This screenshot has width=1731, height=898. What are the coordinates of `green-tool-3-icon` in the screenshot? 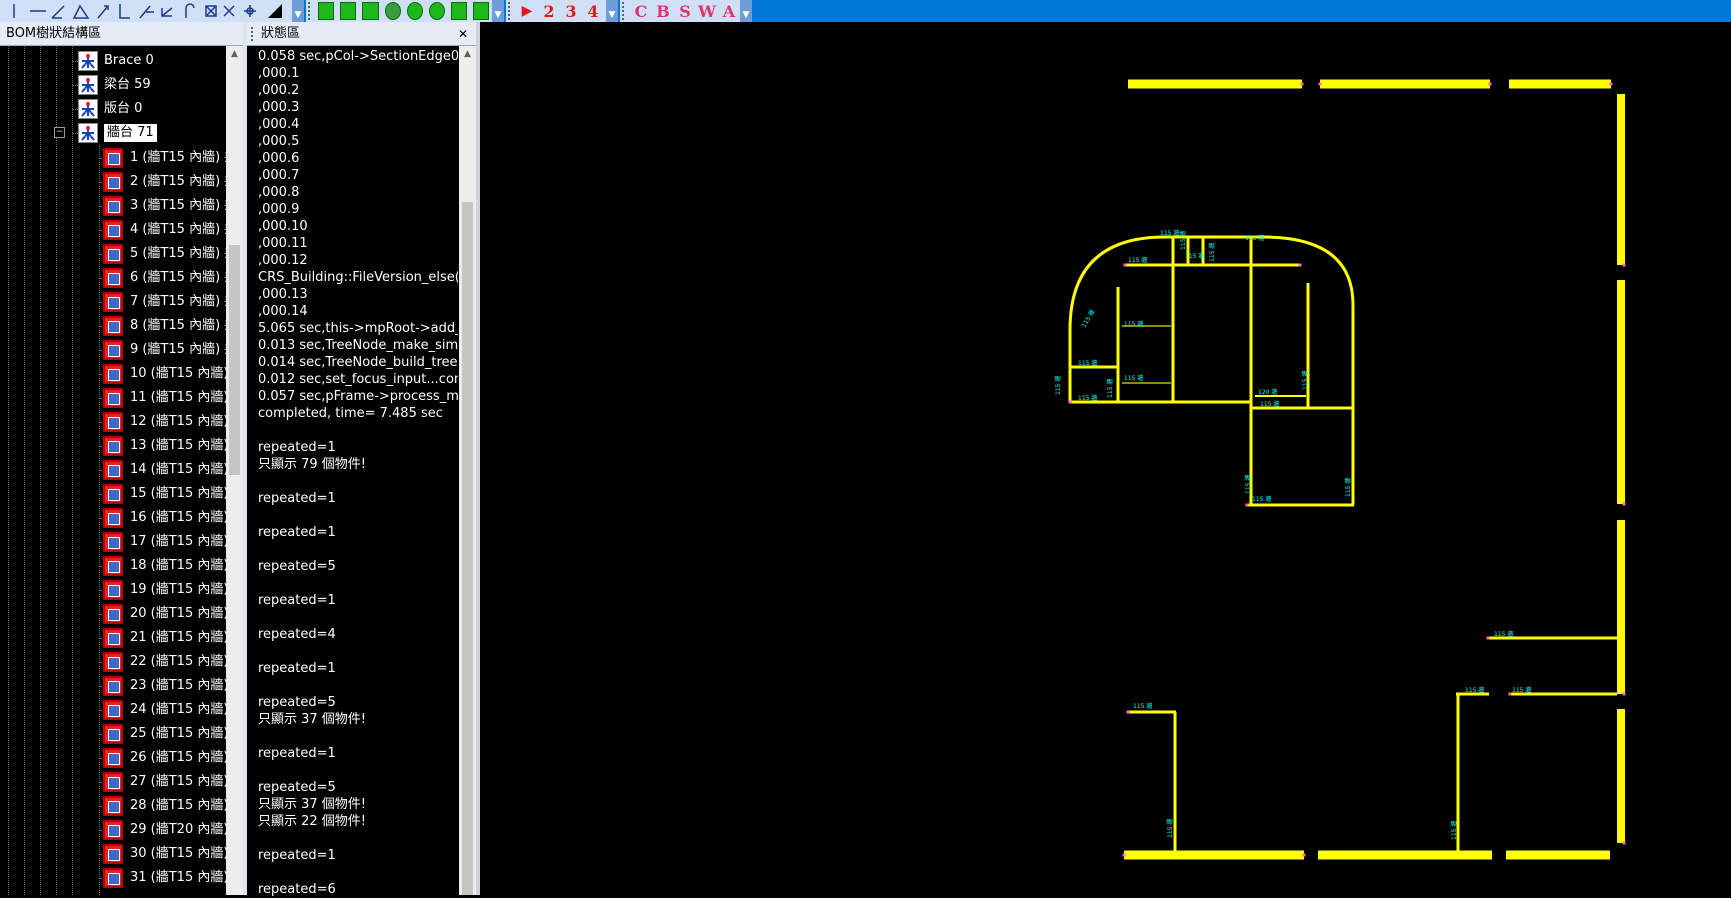 It's located at (370, 11).